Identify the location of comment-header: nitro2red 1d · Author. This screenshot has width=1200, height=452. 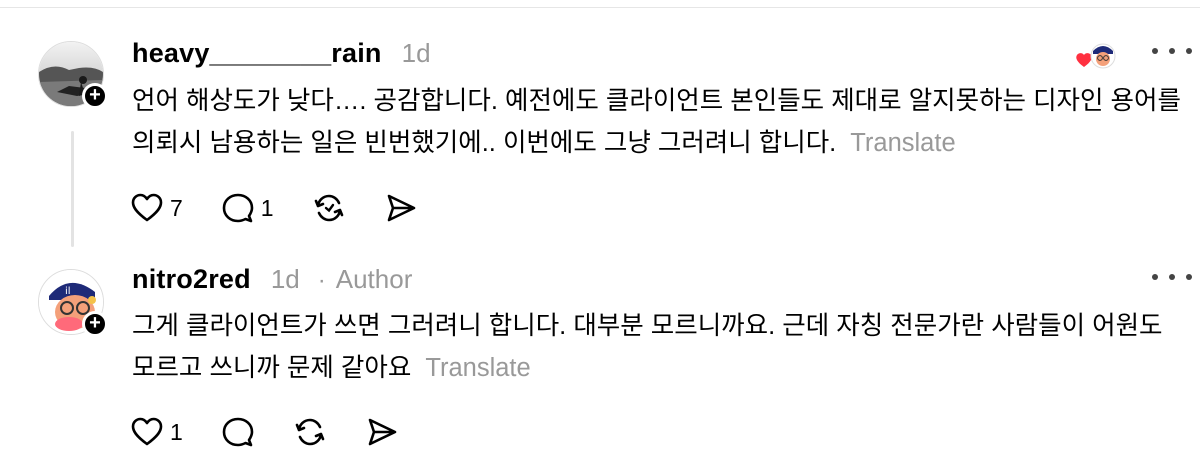
(272, 280).